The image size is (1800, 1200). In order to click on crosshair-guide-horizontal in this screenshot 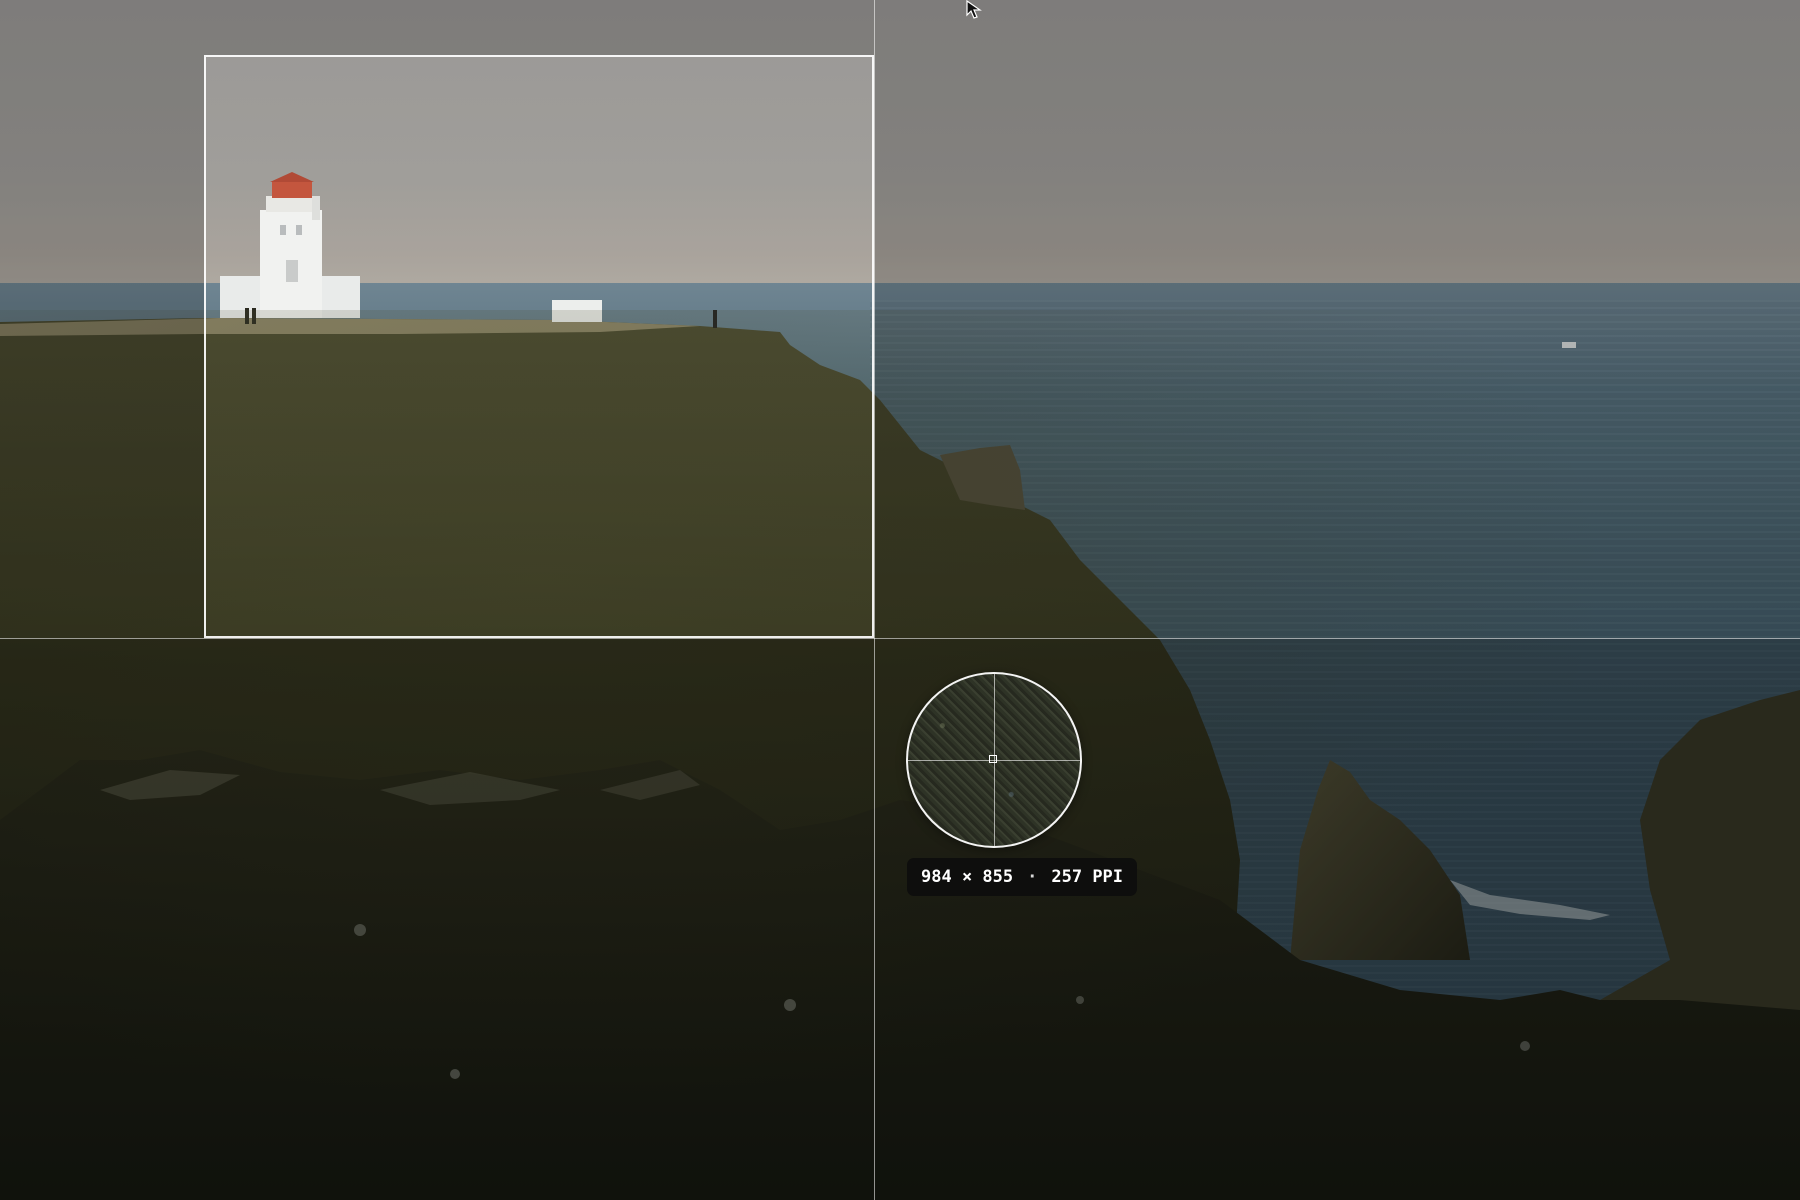, I will do `click(900, 638)`.